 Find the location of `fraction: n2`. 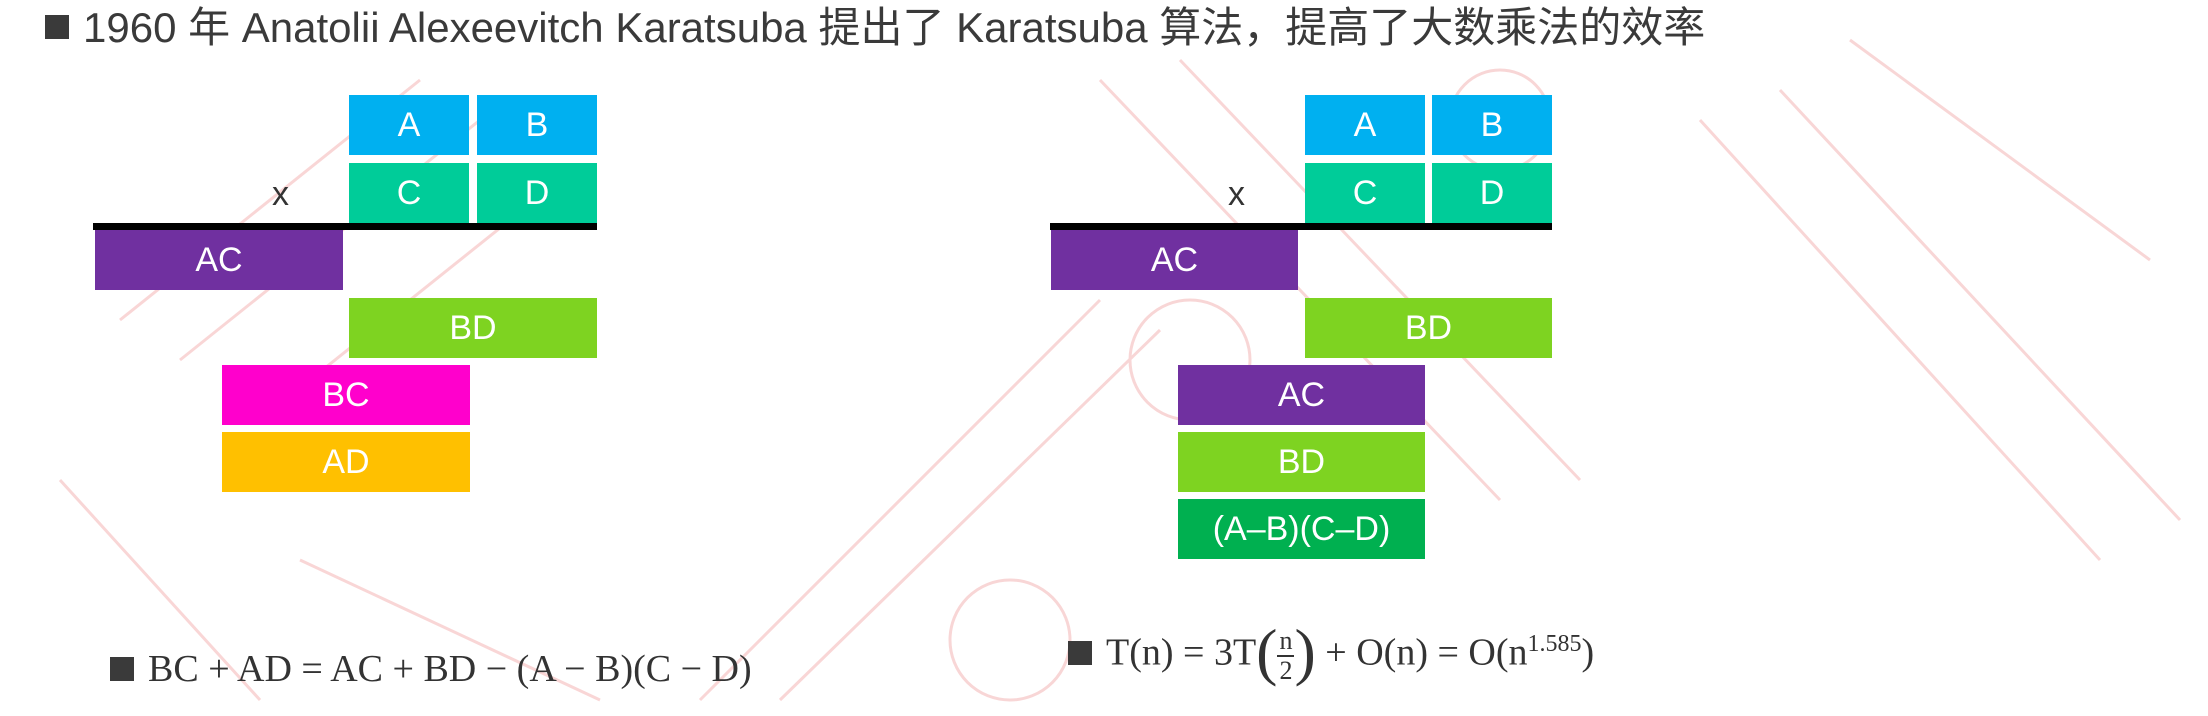

fraction: n2 is located at coordinates (1286, 655).